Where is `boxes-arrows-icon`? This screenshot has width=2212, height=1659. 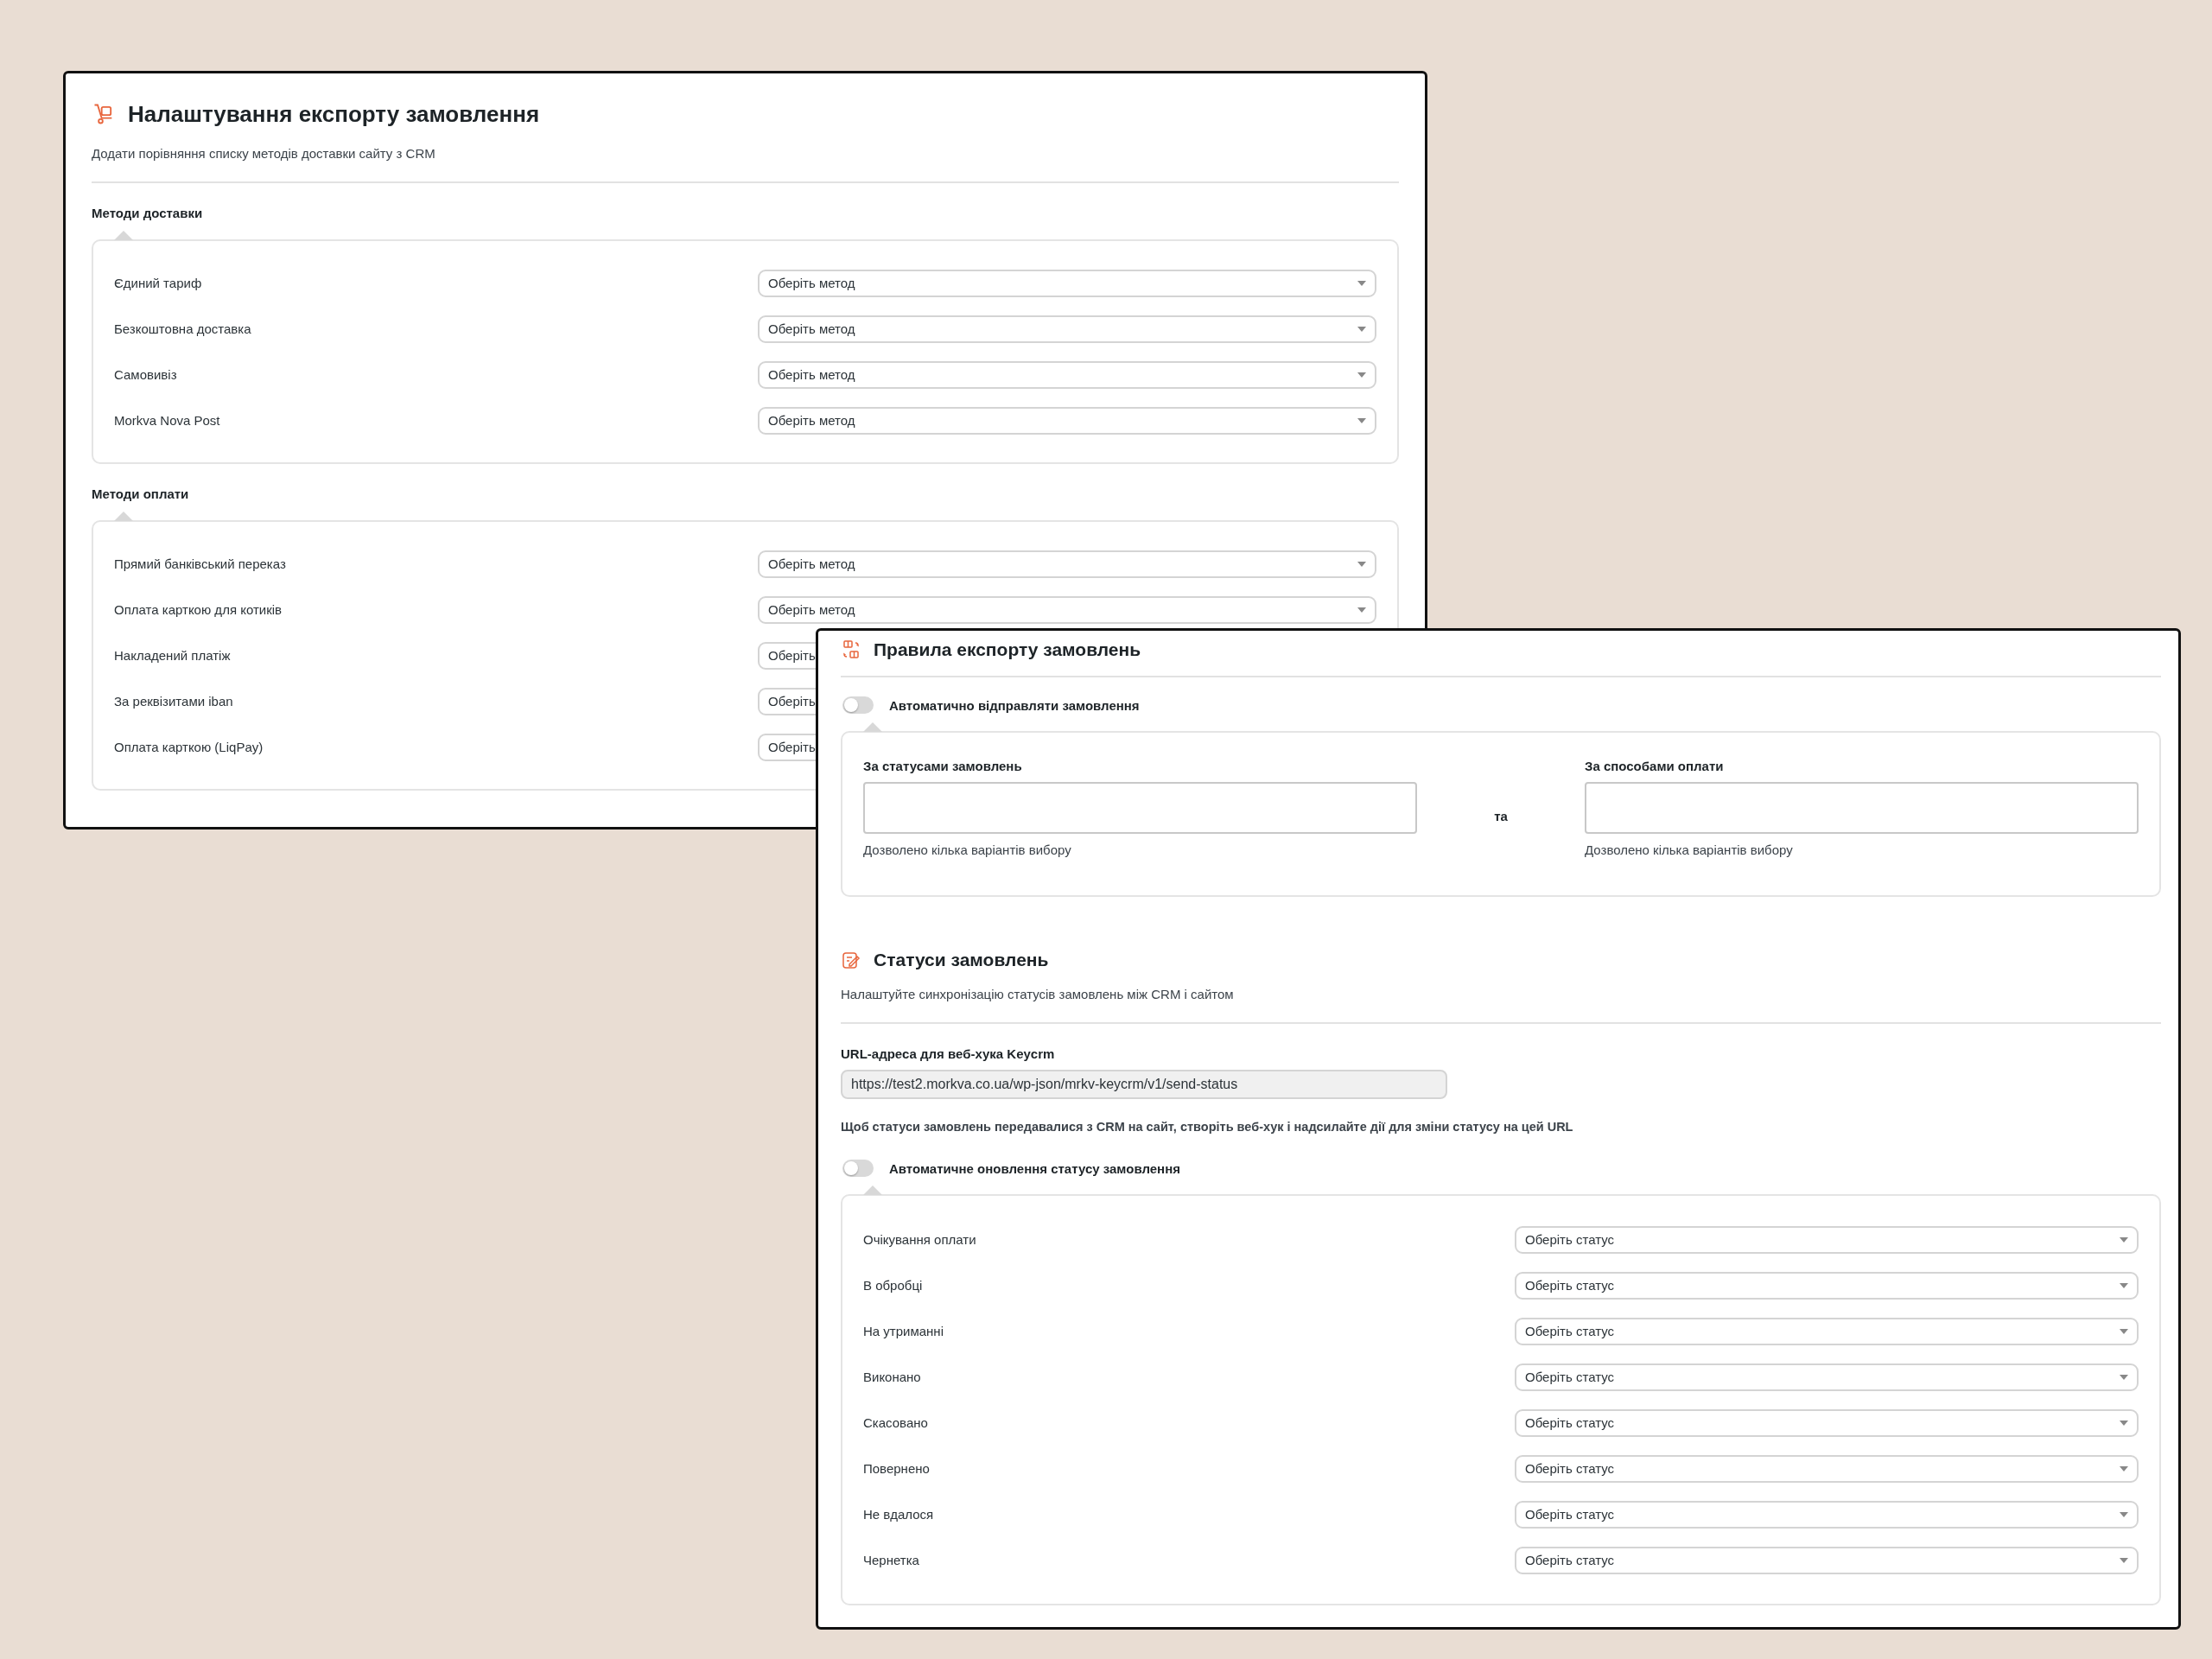
boxes-arrows-icon is located at coordinates (851, 649).